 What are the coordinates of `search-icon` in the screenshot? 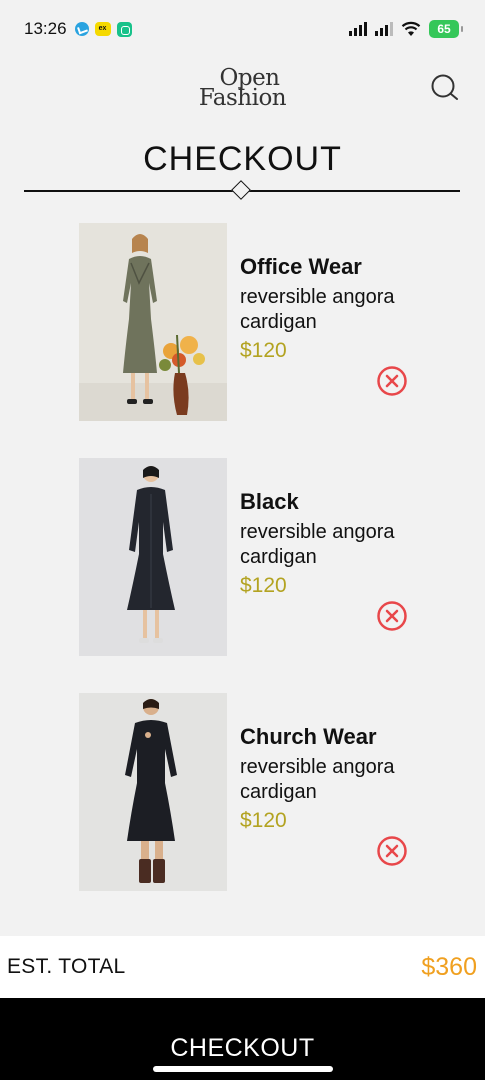 It's located at (444, 87).